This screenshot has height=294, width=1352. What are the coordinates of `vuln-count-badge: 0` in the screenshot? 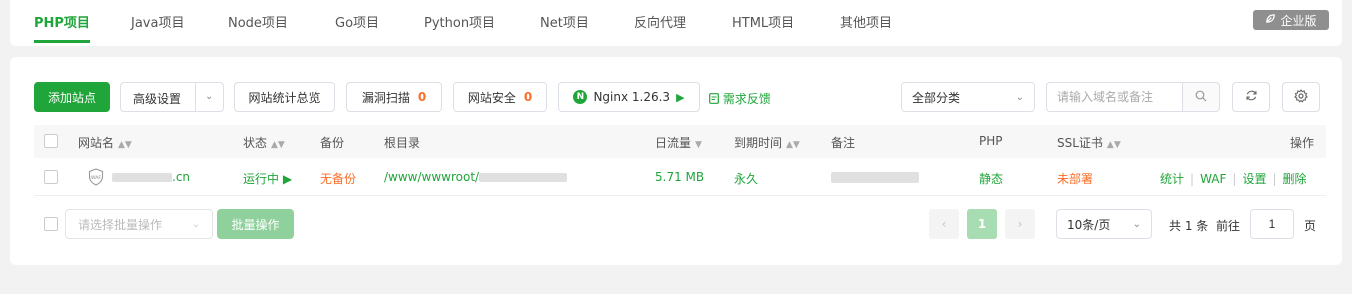 It's located at (422, 97).